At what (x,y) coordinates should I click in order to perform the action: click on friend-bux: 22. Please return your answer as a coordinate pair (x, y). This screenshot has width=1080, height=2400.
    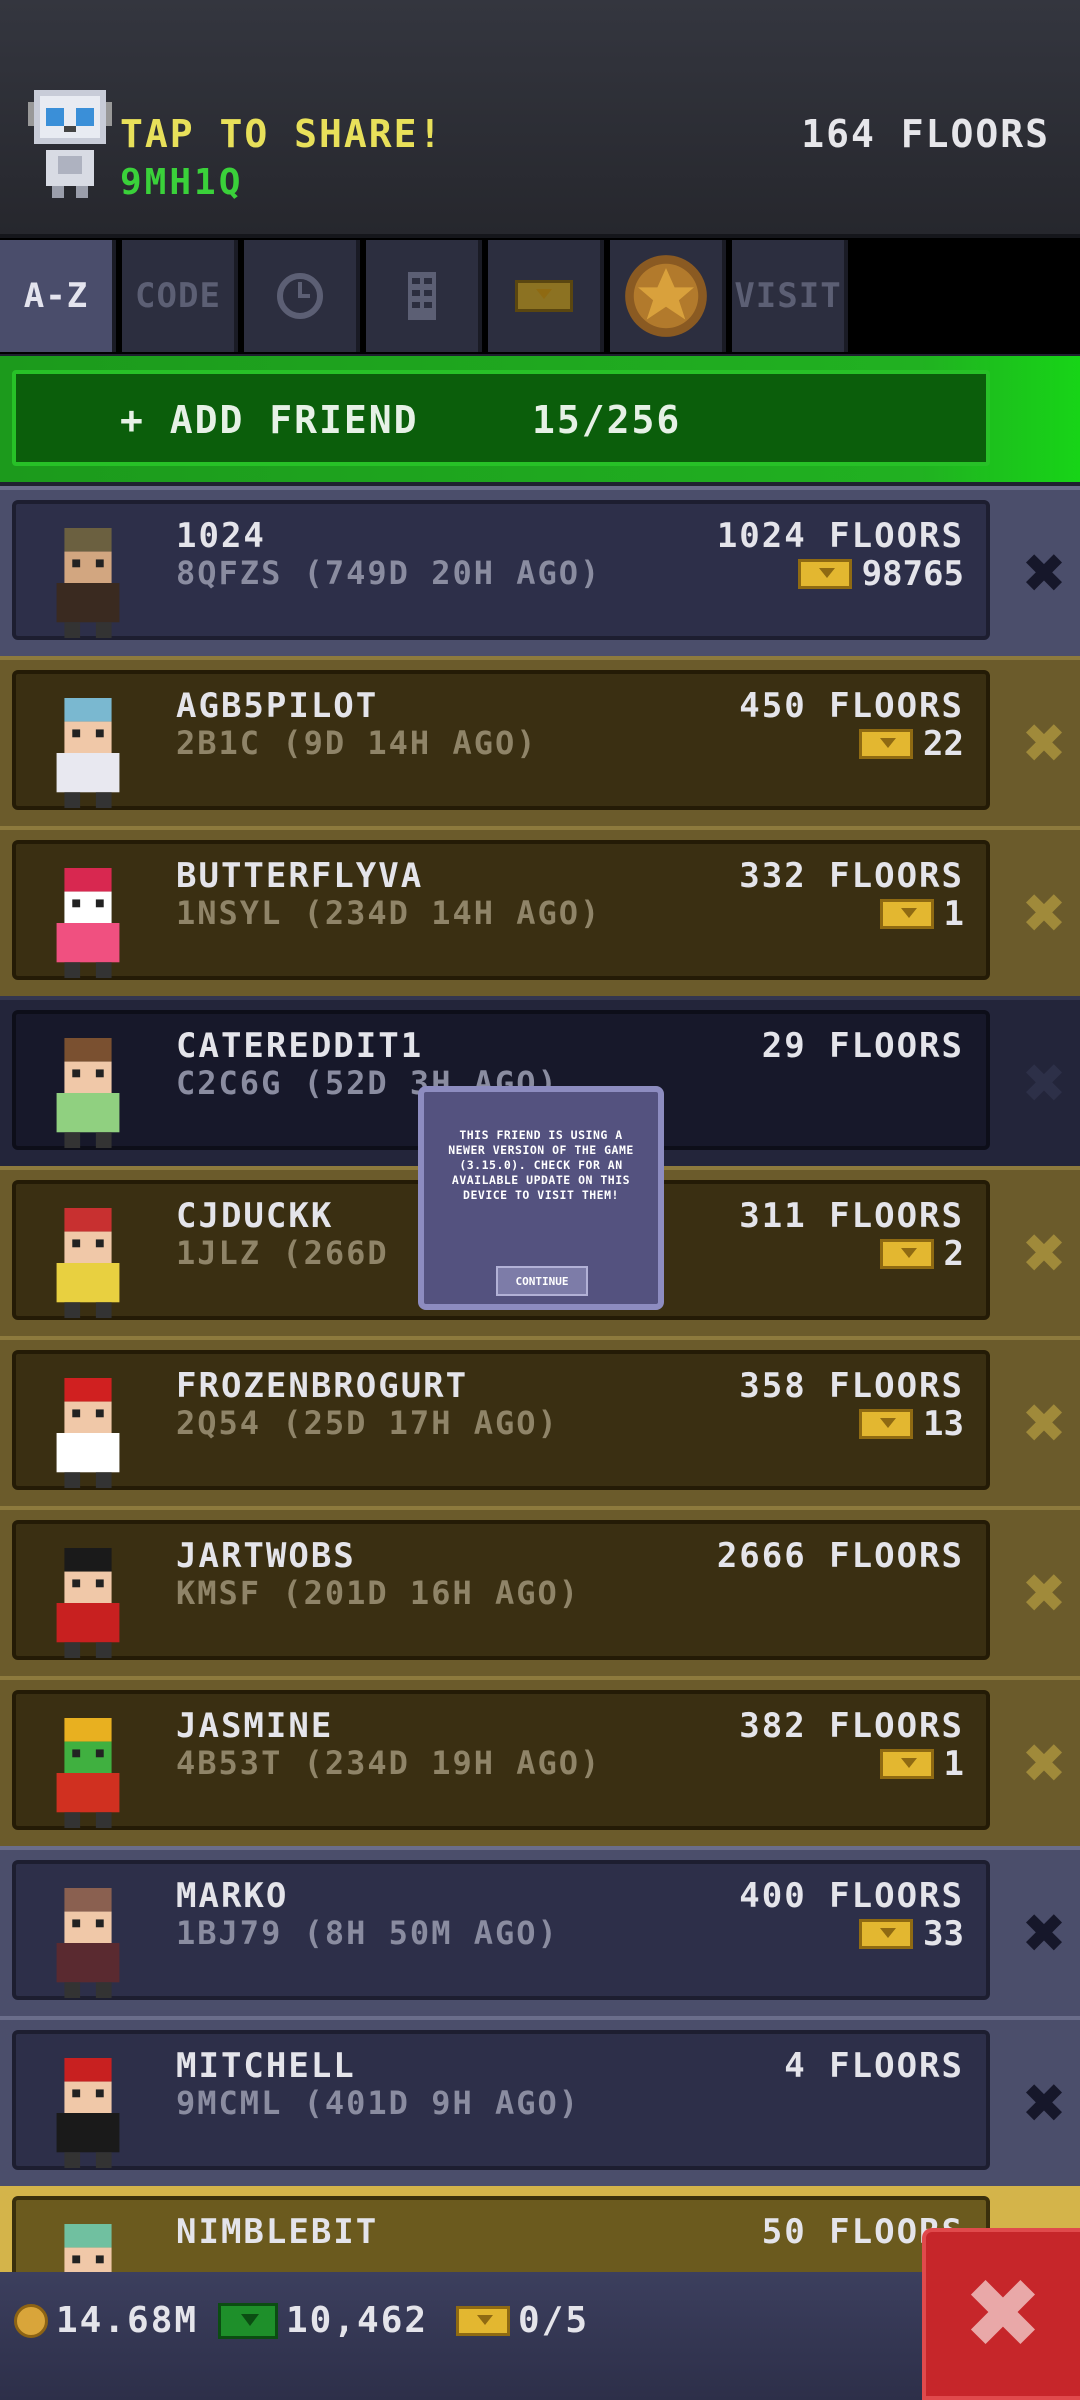
    Looking at the image, I should click on (911, 744).